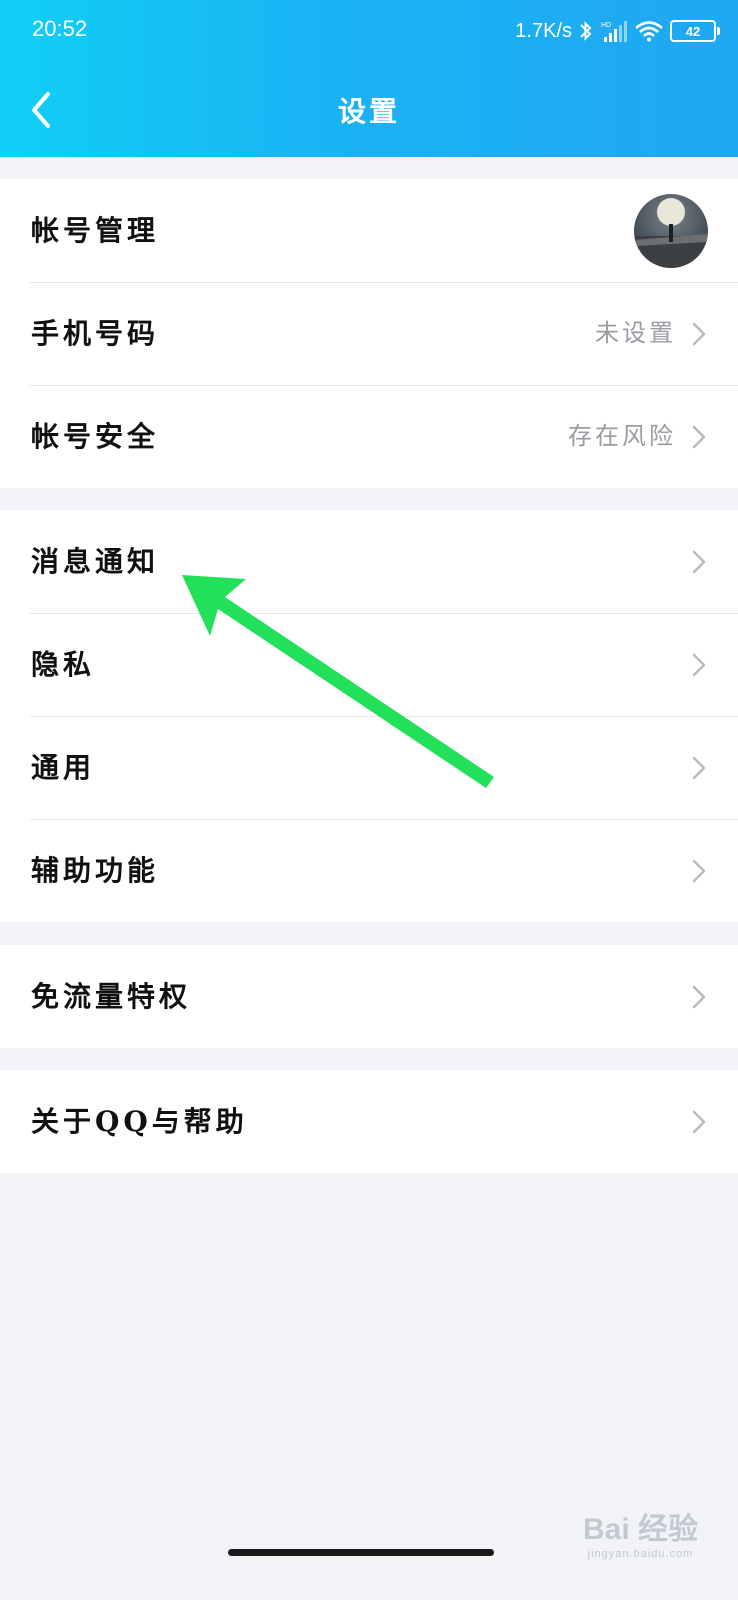 The height and width of the screenshot is (1600, 738). I want to click on row-phone-number: 手机号码 未设置, so click(369, 333).